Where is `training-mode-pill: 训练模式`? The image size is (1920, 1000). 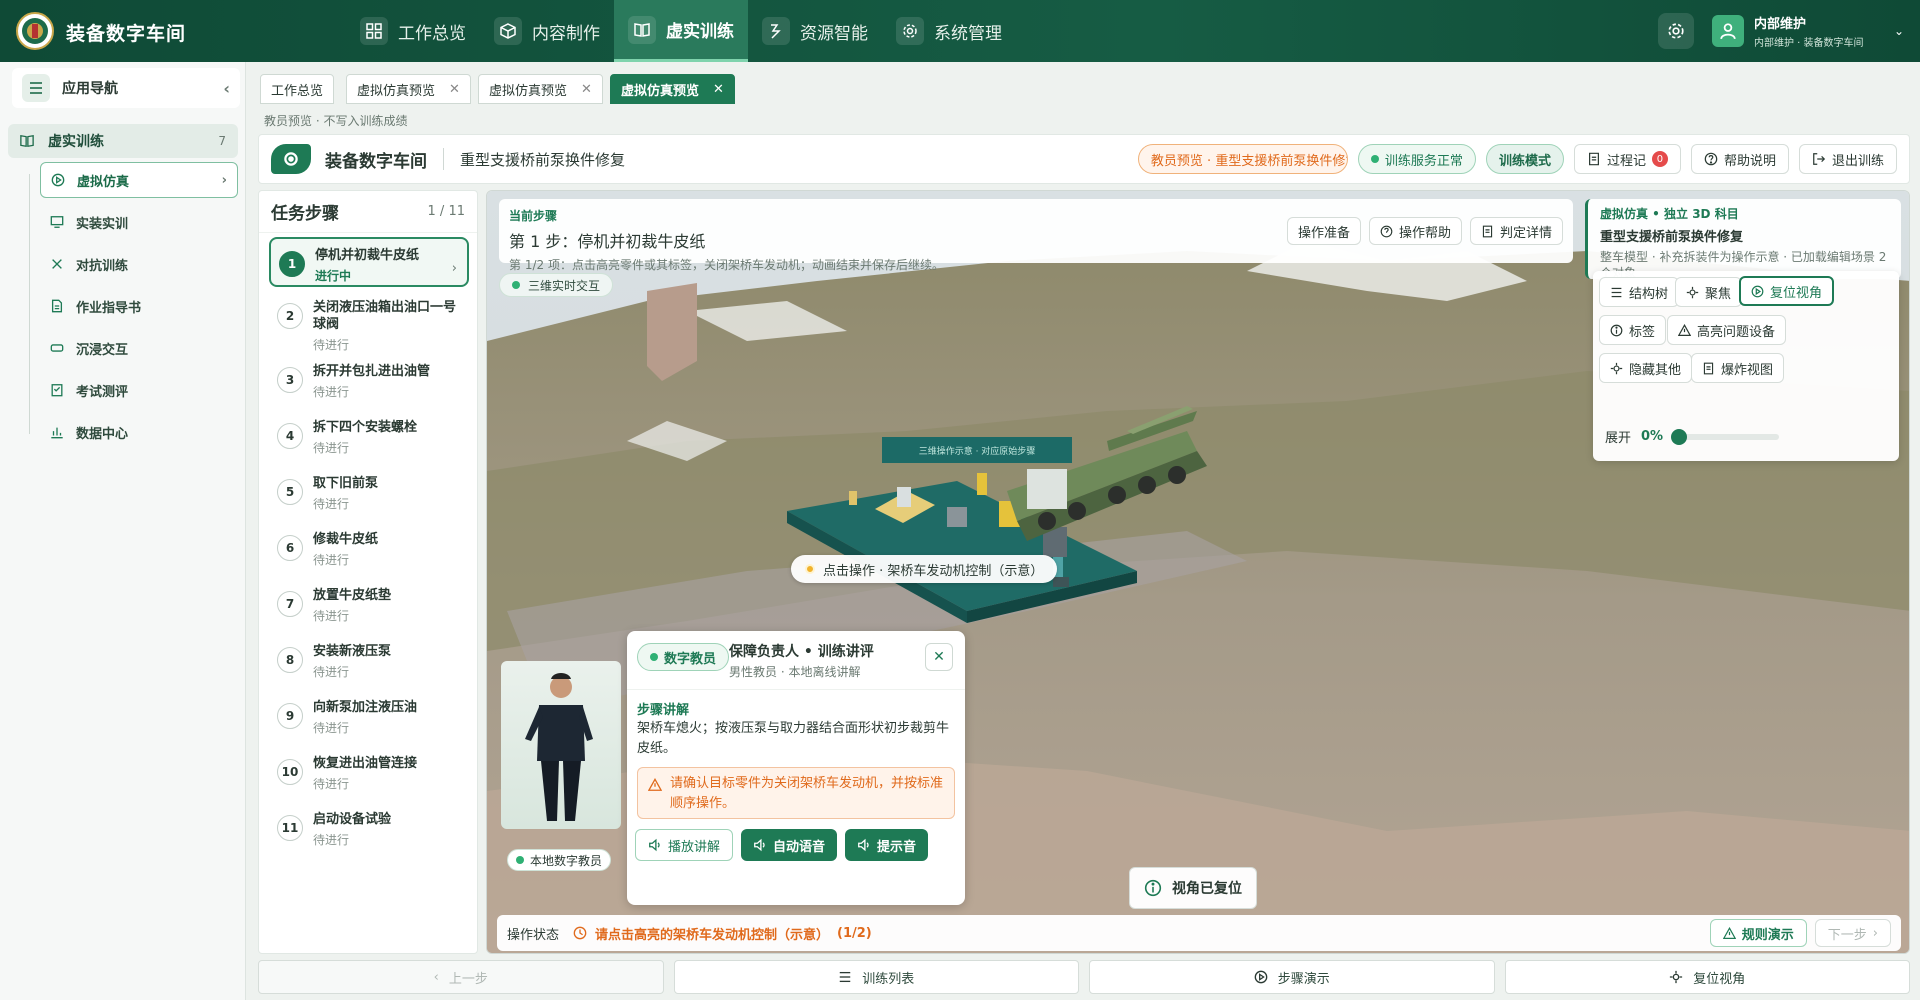
training-mode-pill: 训练模式 is located at coordinates (1524, 159).